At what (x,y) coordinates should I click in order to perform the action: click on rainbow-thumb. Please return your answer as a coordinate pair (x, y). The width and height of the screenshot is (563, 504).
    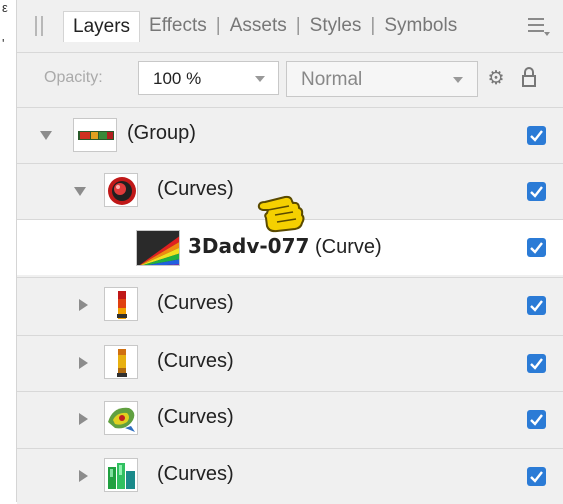
    Looking at the image, I should click on (158, 248).